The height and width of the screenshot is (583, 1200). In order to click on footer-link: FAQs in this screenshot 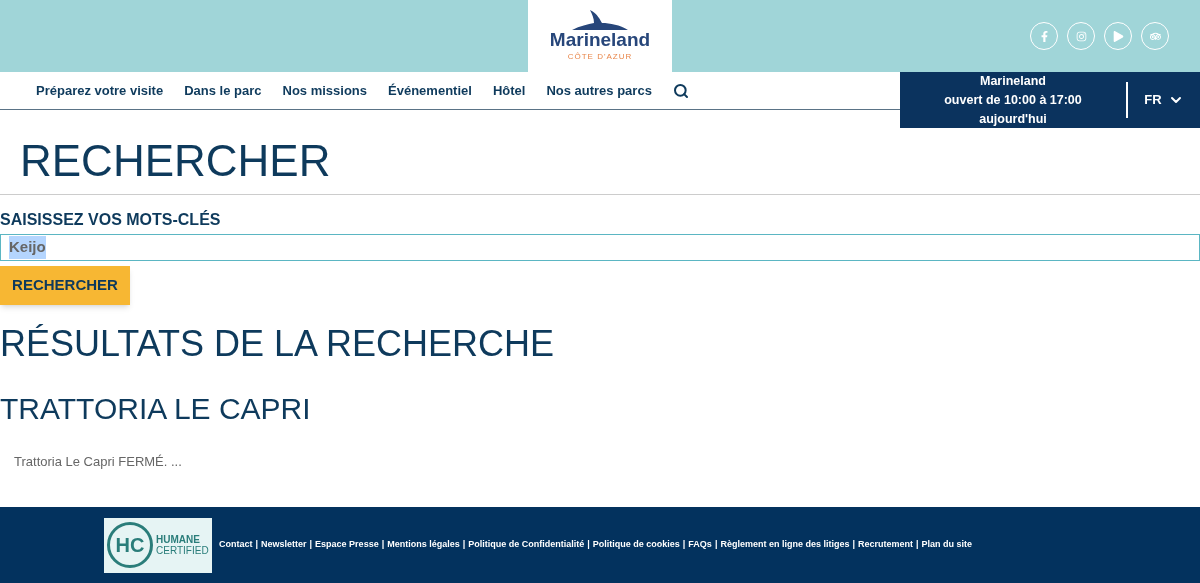, I will do `click(700, 545)`.